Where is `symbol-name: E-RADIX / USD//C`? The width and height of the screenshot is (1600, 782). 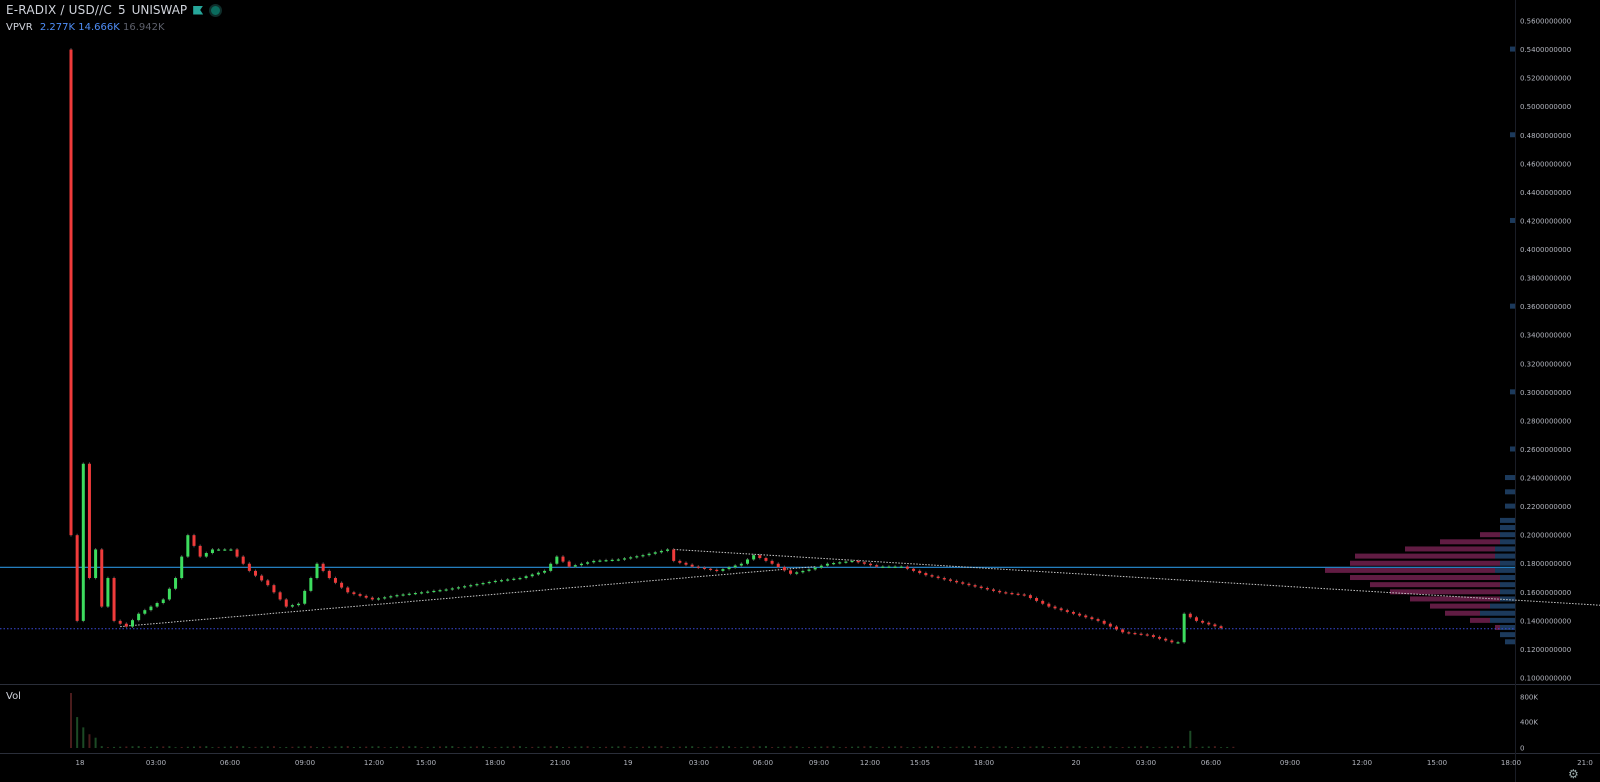
symbol-name: E-RADIX / USD//C is located at coordinates (59, 10).